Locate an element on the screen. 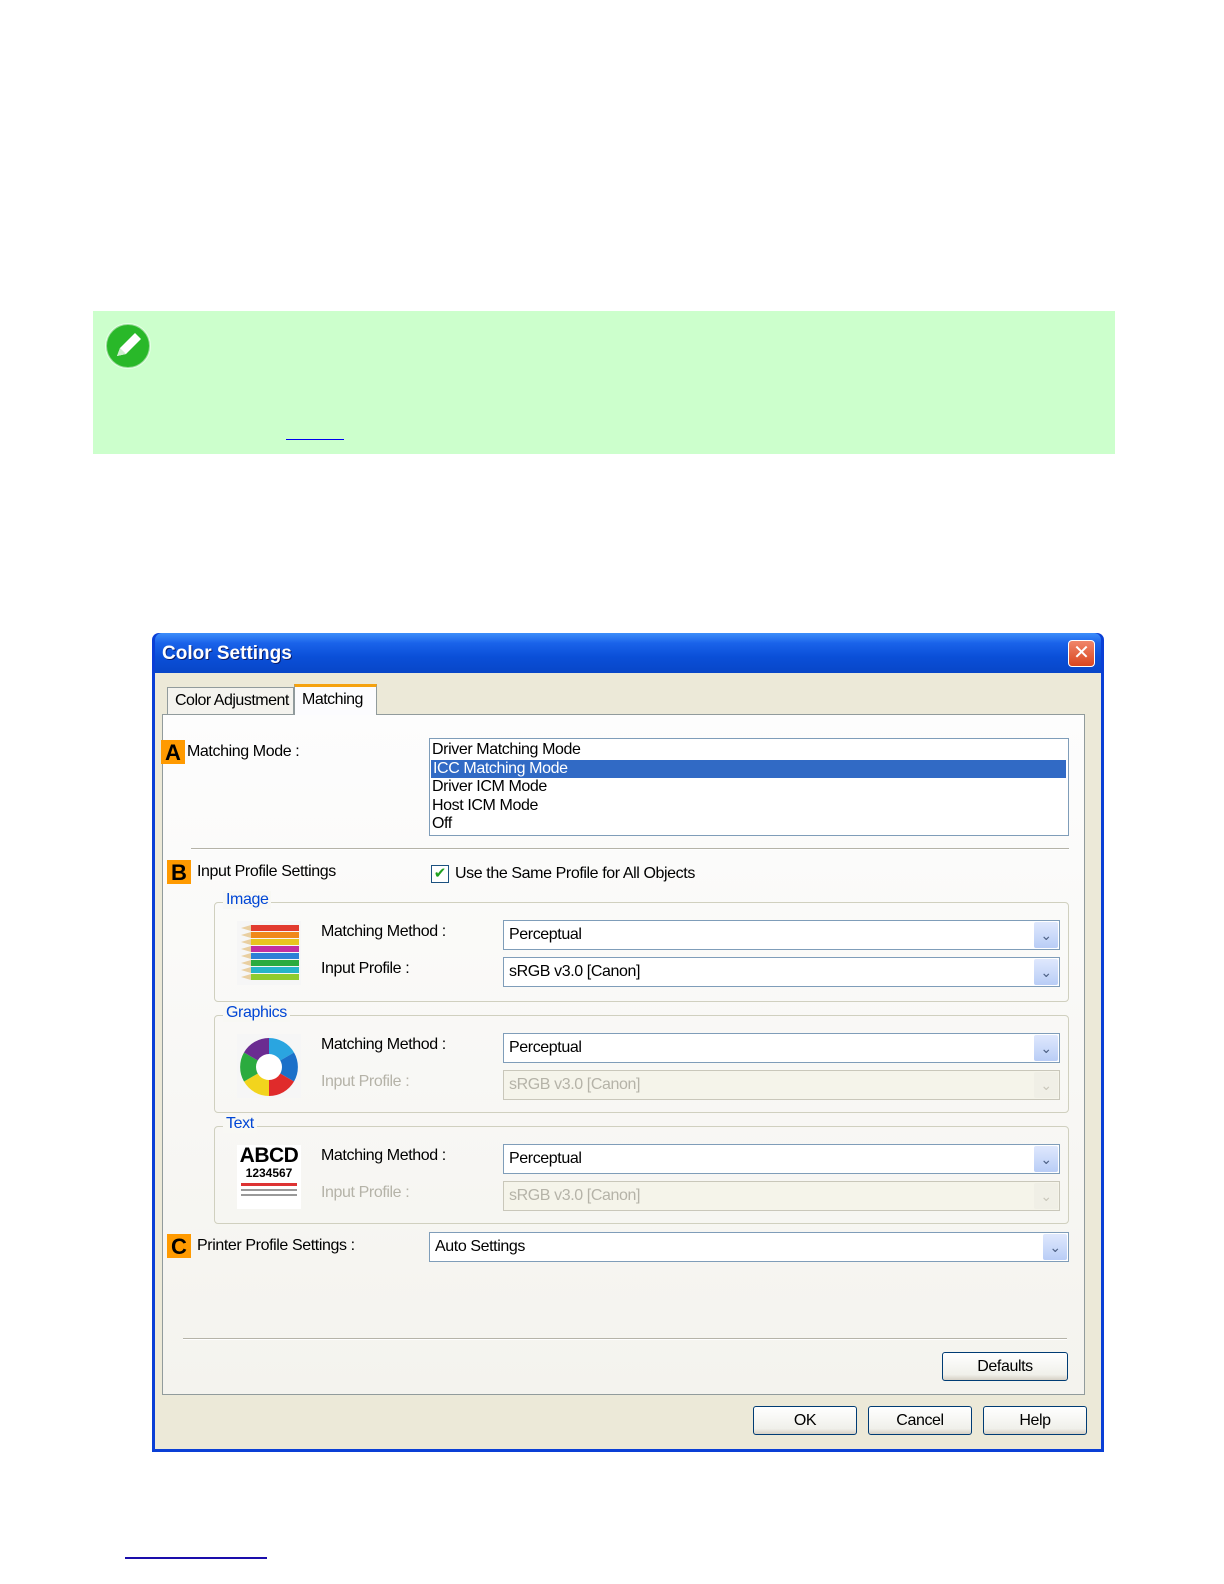  graphics-input-profile-select: sRGB v3.0 [Canon] ⌄ is located at coordinates (781, 1085).